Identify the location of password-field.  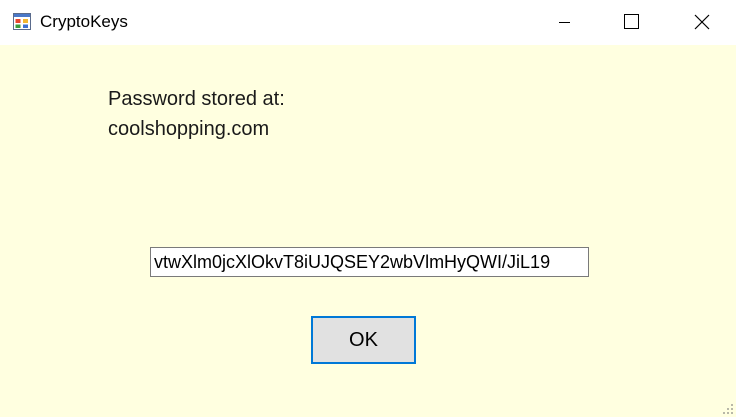
(369, 262).